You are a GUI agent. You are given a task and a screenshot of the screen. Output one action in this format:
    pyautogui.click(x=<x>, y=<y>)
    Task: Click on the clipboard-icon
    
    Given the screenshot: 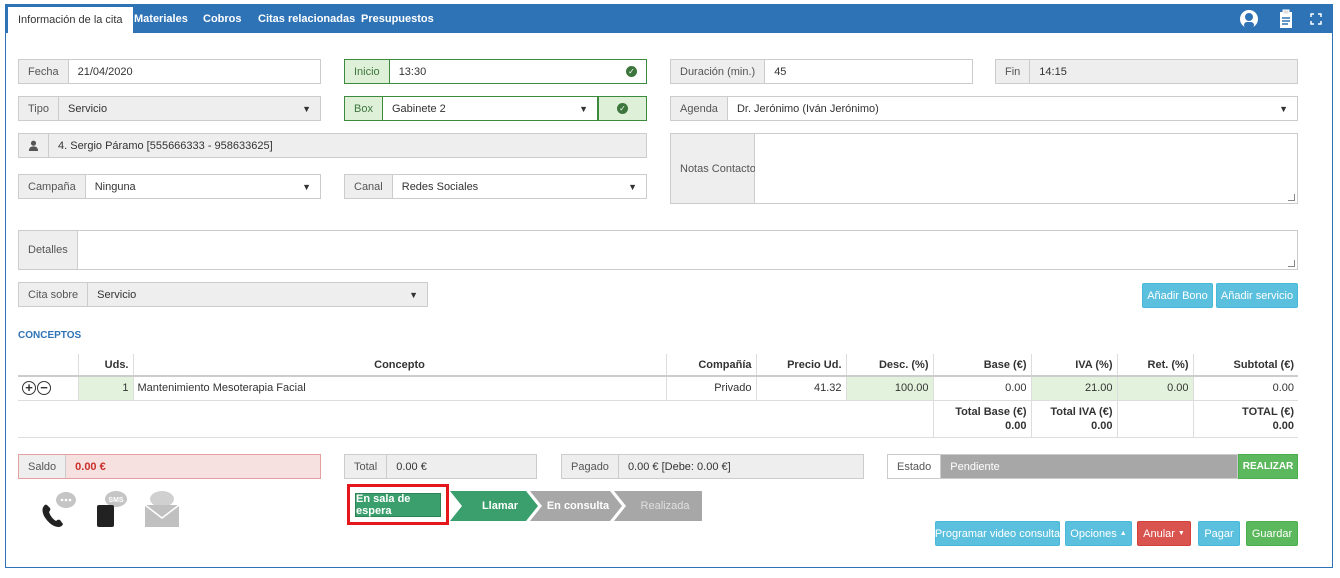 What is the action you would take?
    pyautogui.click(x=1286, y=19)
    